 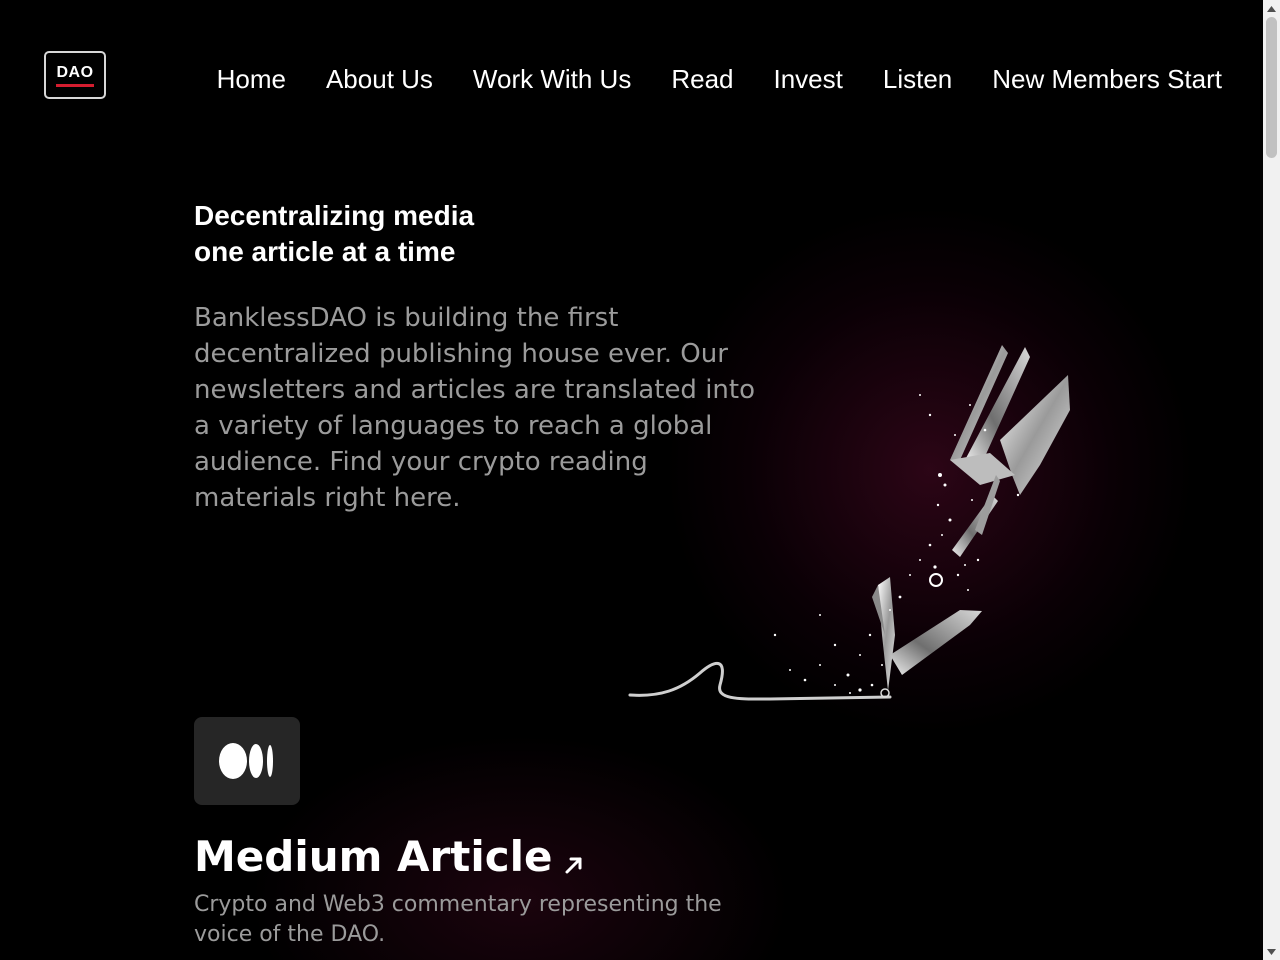 I want to click on medium-logo-icon, so click(x=247, y=761).